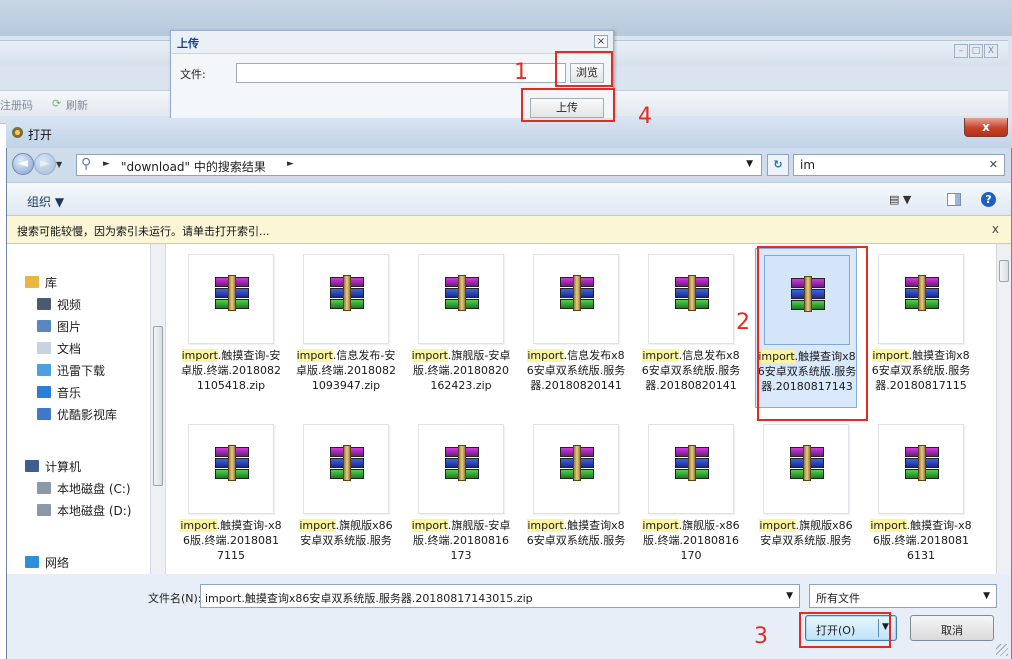  Describe the element at coordinates (44, 370) in the screenshot. I see `download-icon` at that location.